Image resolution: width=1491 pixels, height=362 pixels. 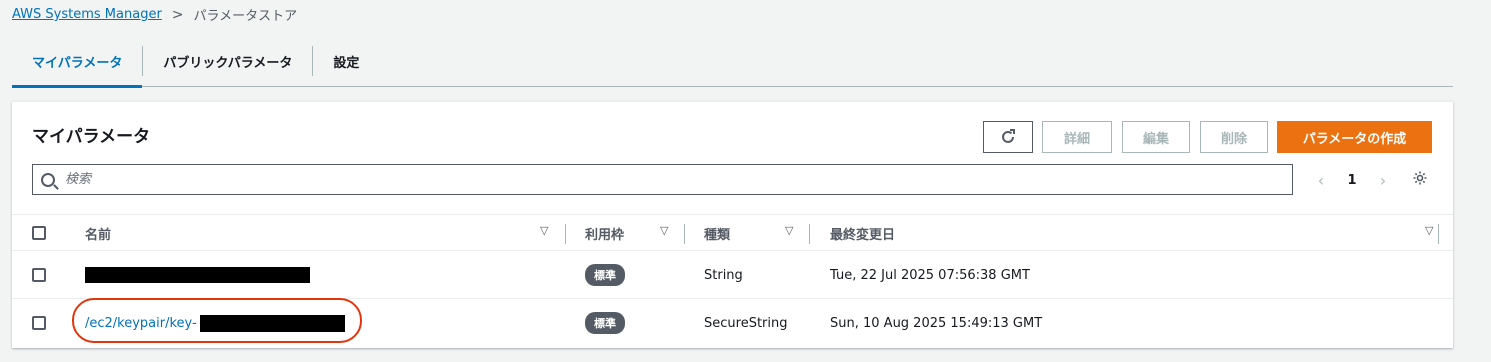 What do you see at coordinates (48, 179) in the screenshot?
I see `search-icon` at bounding box center [48, 179].